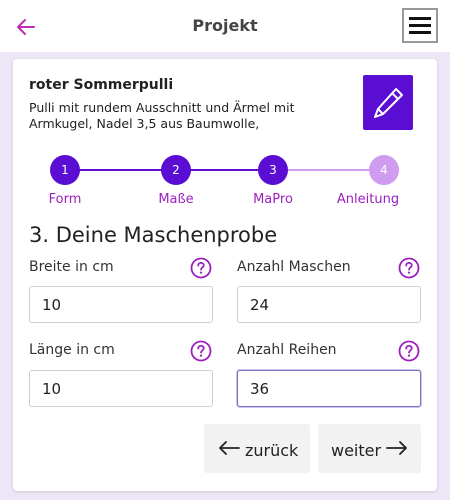 Image resolution: width=450 pixels, height=500 pixels. What do you see at coordinates (294, 267) in the screenshot?
I see `maschen-label: Anzahl Maschen` at bounding box center [294, 267].